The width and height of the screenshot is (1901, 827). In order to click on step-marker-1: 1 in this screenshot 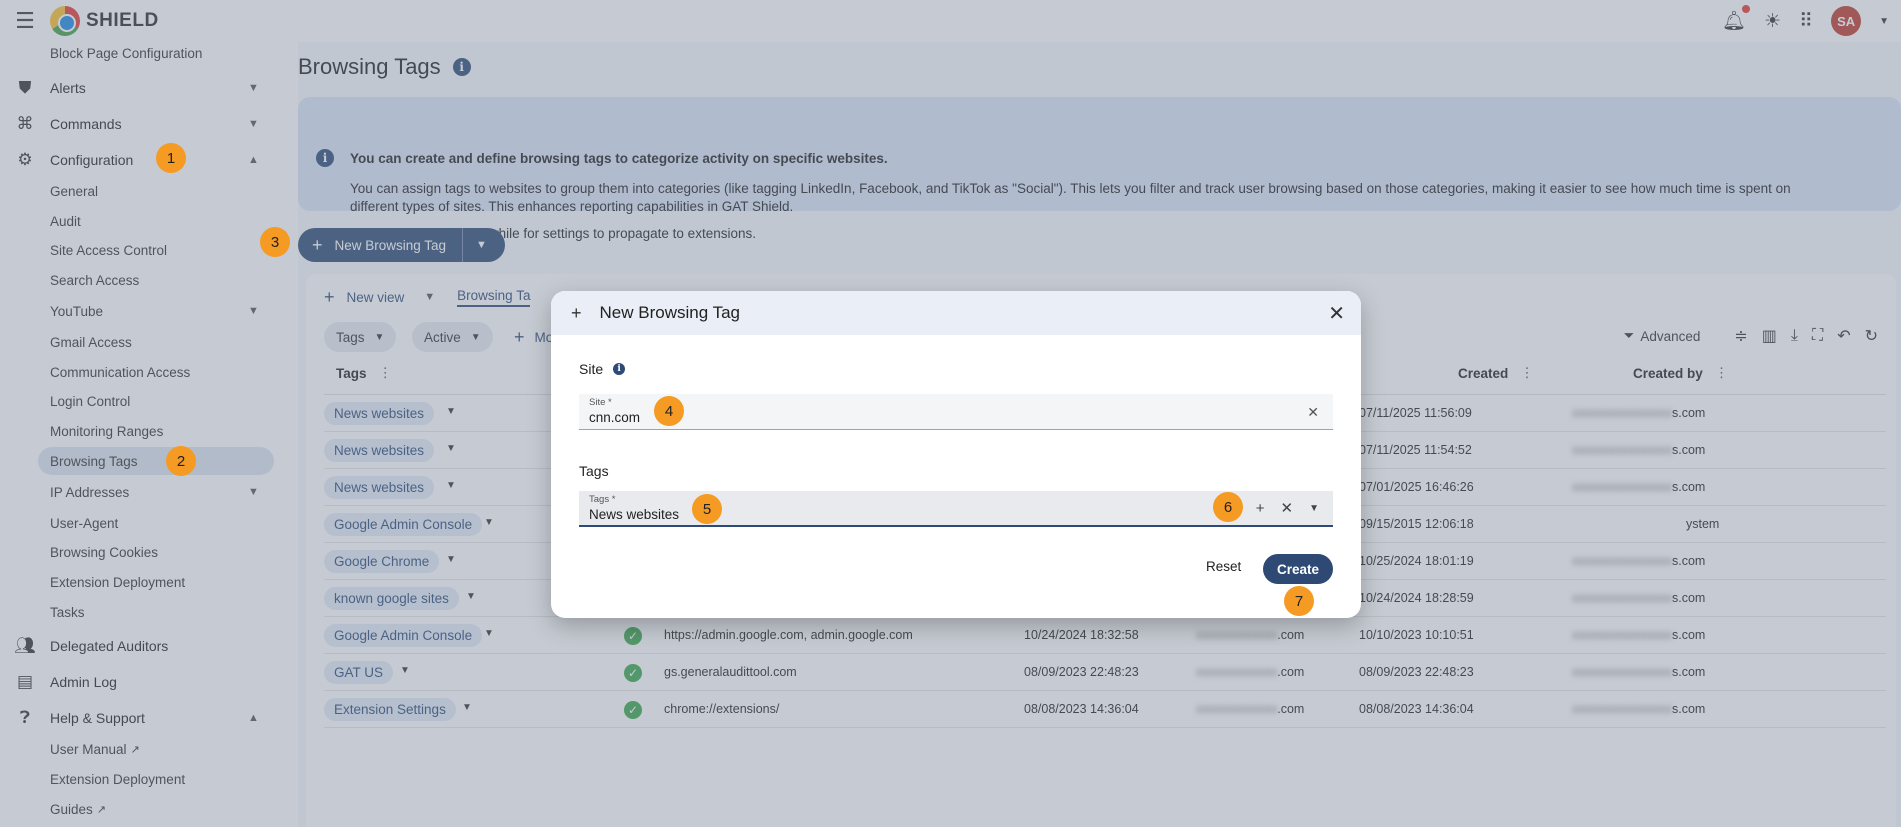, I will do `click(171, 158)`.